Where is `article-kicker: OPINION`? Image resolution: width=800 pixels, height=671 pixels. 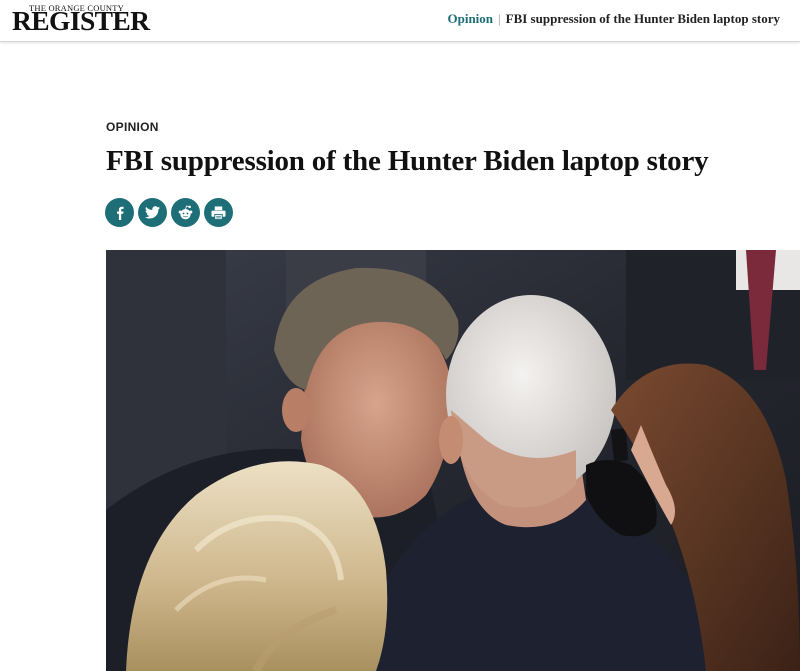
article-kicker: OPINION is located at coordinates (132, 127).